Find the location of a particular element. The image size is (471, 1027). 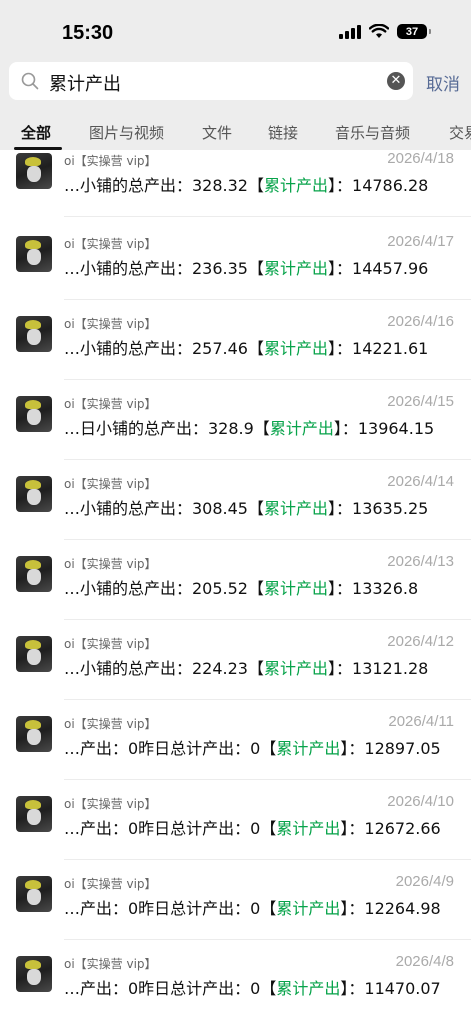

message-date: 2026/4/8 is located at coordinates (424, 961).